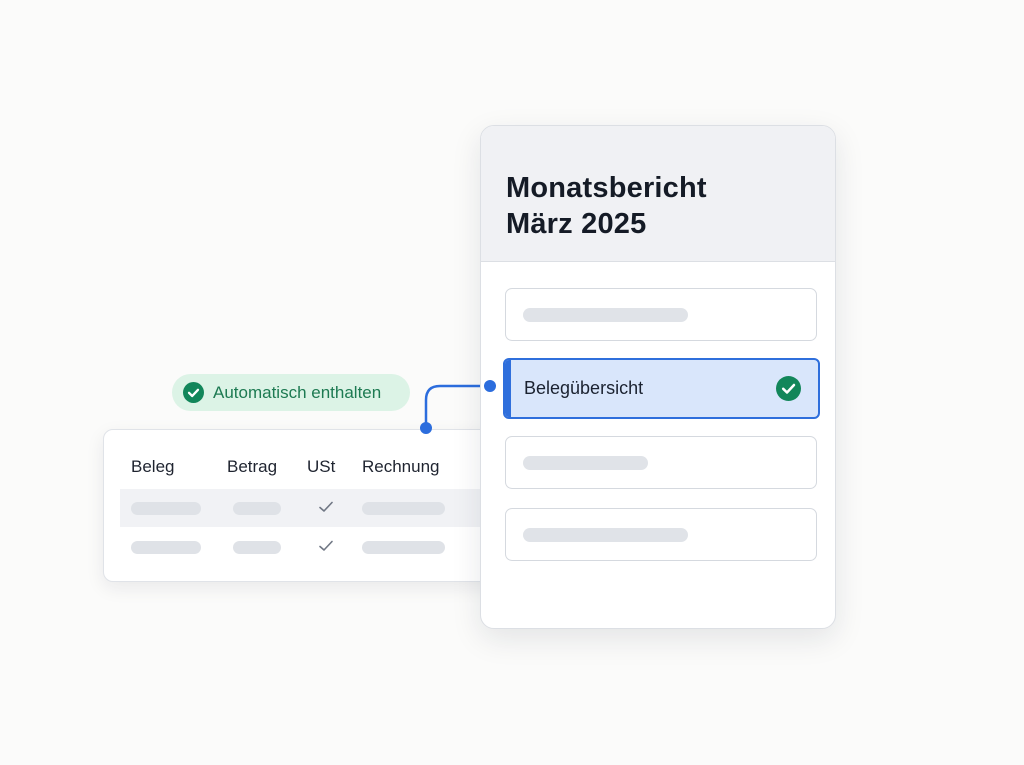 The image size is (1024, 765). I want to click on auto-included-badge: Automatisch enthalten, so click(291, 392).